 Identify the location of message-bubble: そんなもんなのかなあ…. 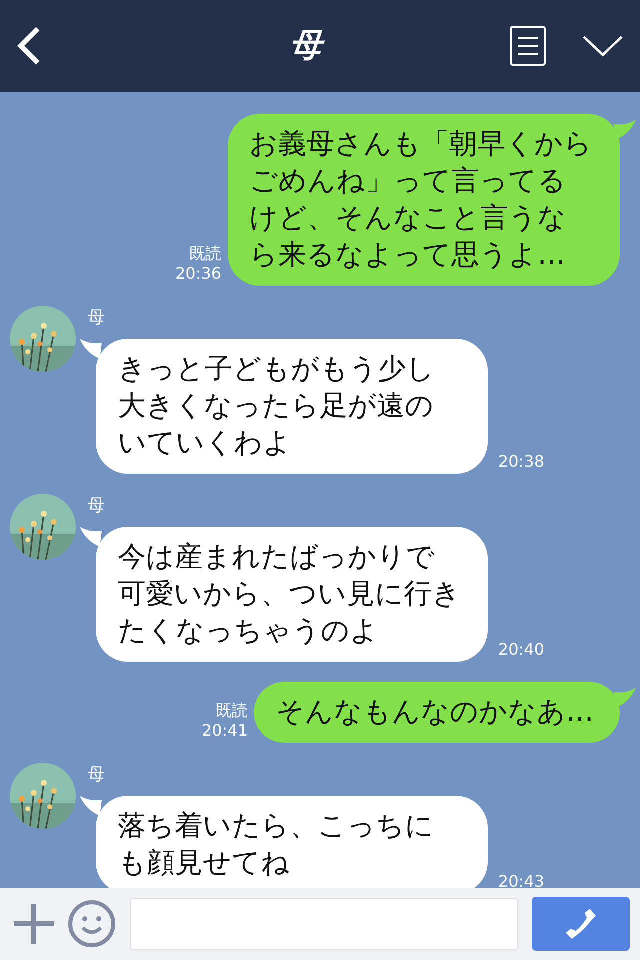
(437, 712).